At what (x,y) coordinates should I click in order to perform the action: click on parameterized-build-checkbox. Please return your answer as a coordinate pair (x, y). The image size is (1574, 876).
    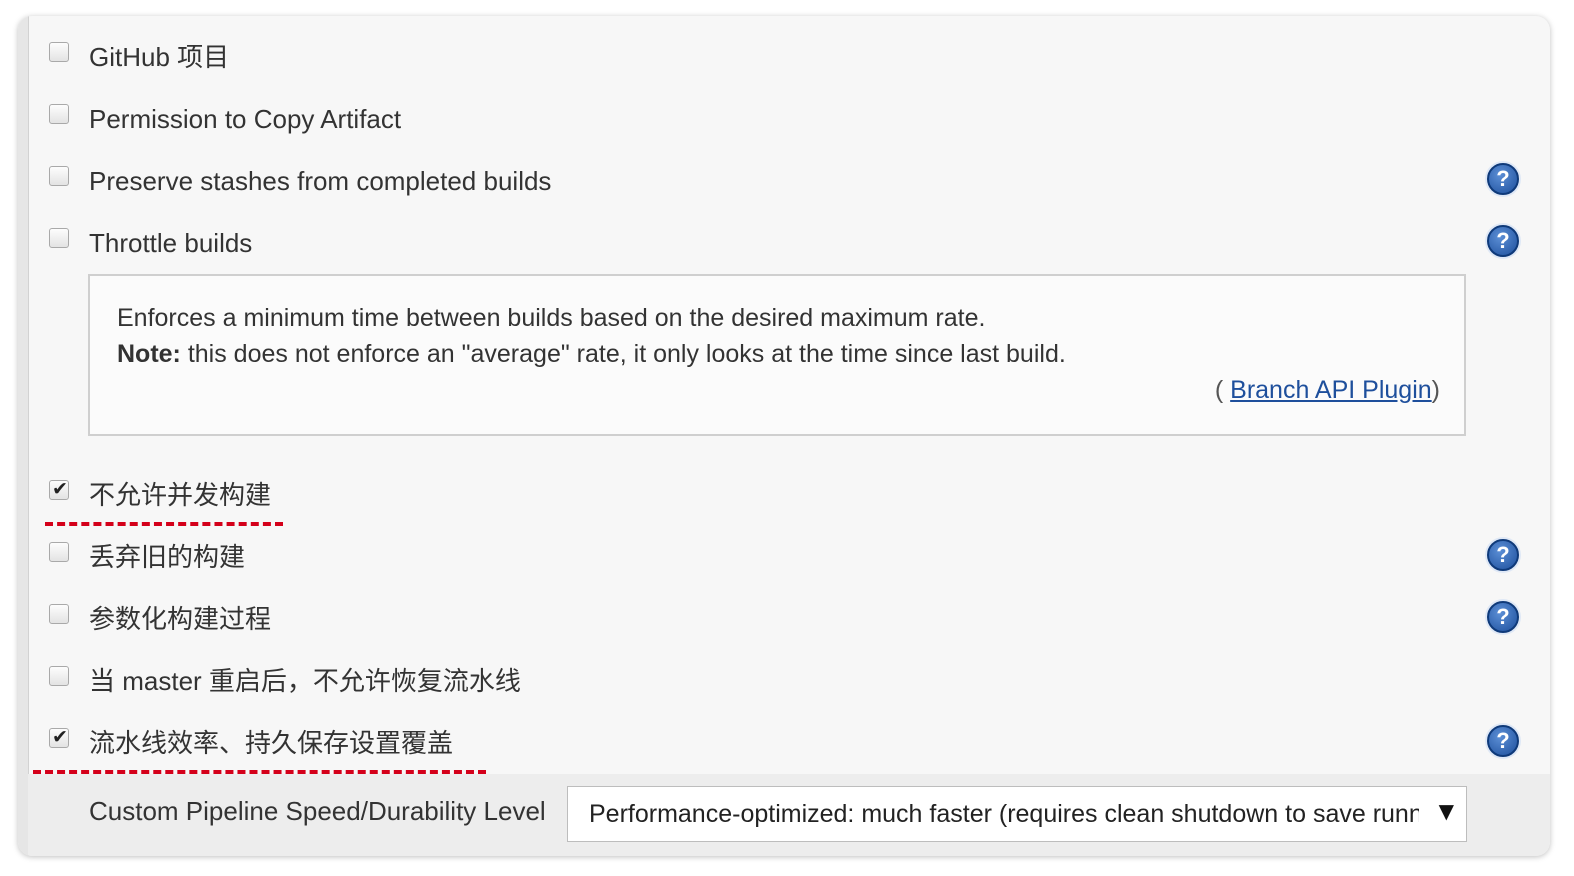
    Looking at the image, I should click on (59, 614).